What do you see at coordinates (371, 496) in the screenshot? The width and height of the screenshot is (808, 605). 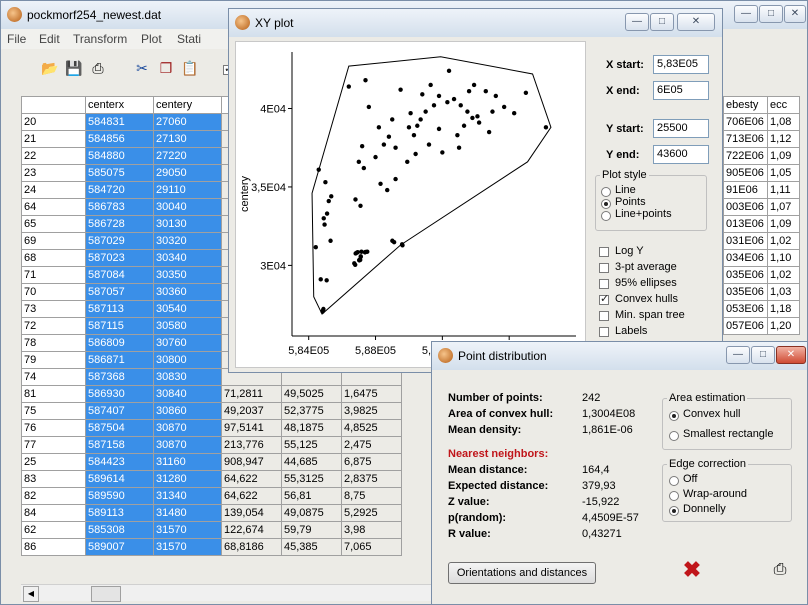 I see `table-cell: 8,75` at bounding box center [371, 496].